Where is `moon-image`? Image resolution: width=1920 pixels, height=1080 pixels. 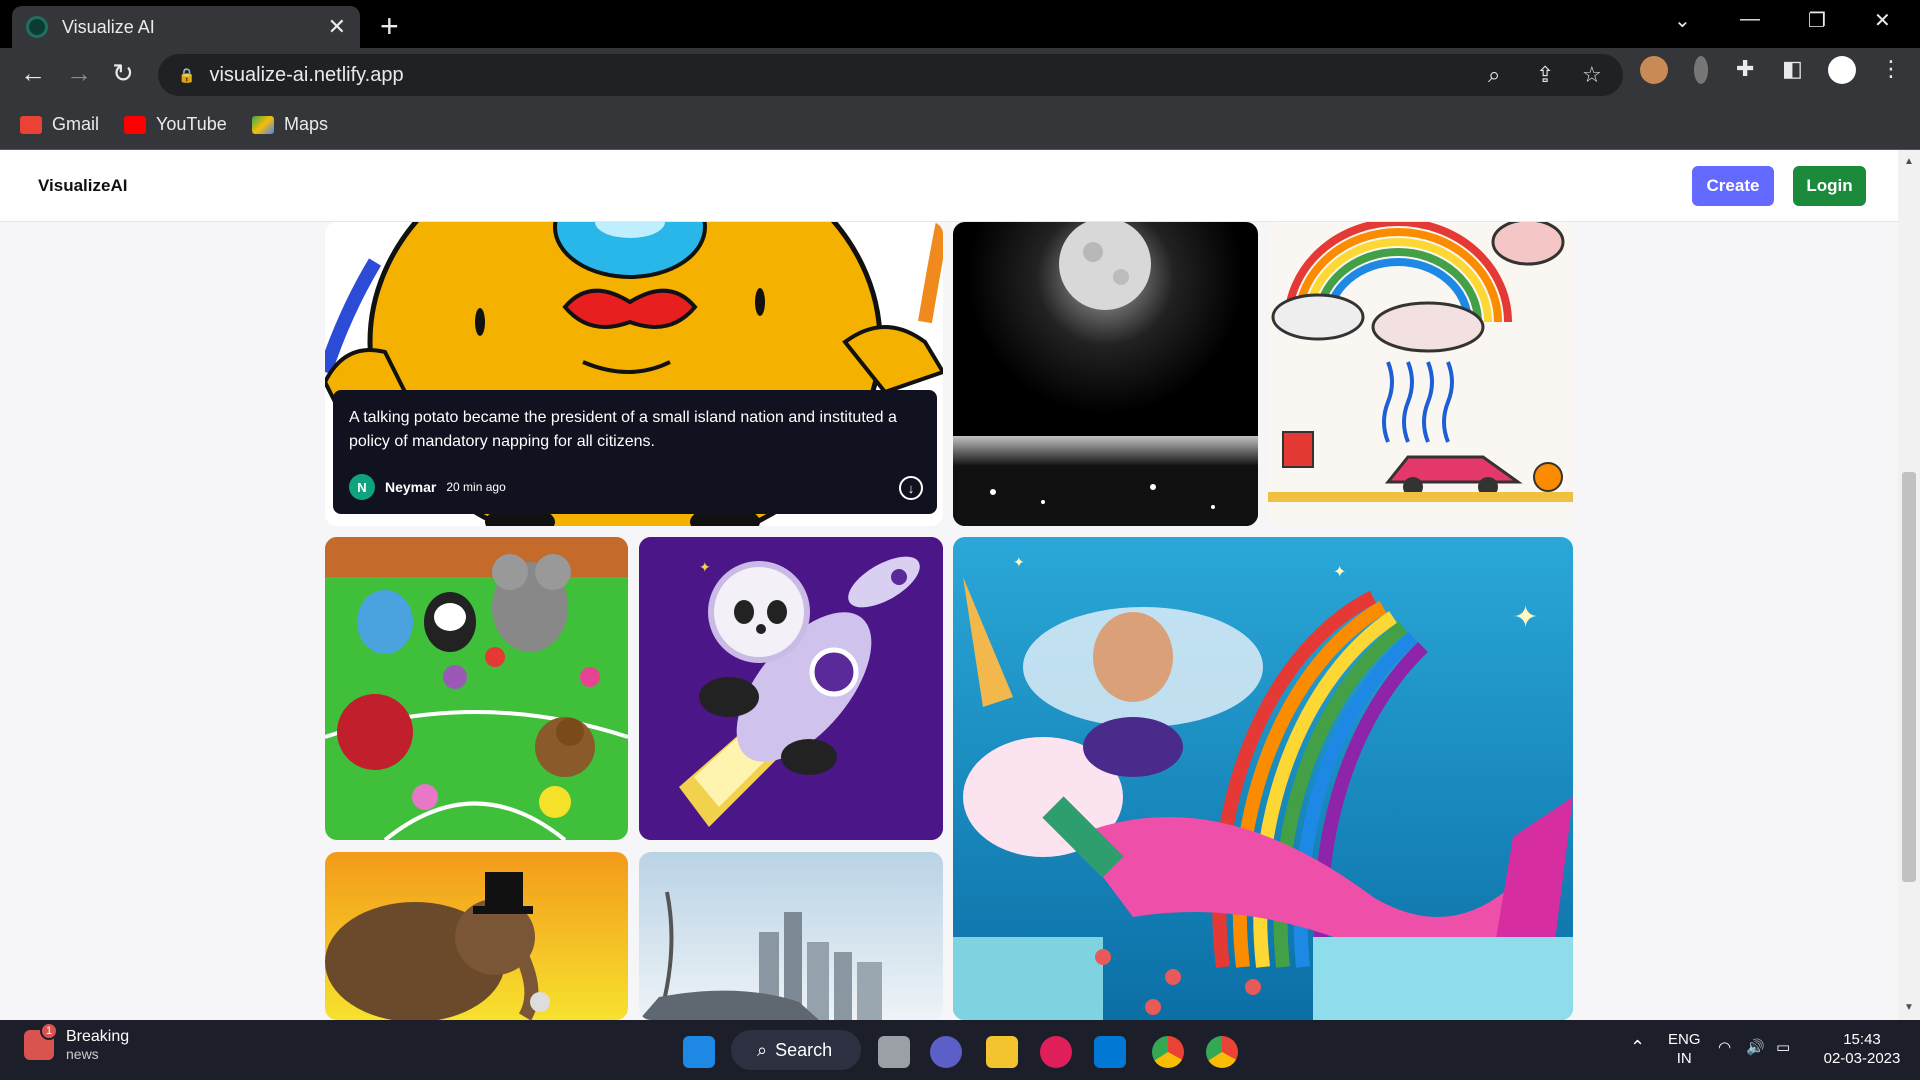
moon-image is located at coordinates (1105, 374).